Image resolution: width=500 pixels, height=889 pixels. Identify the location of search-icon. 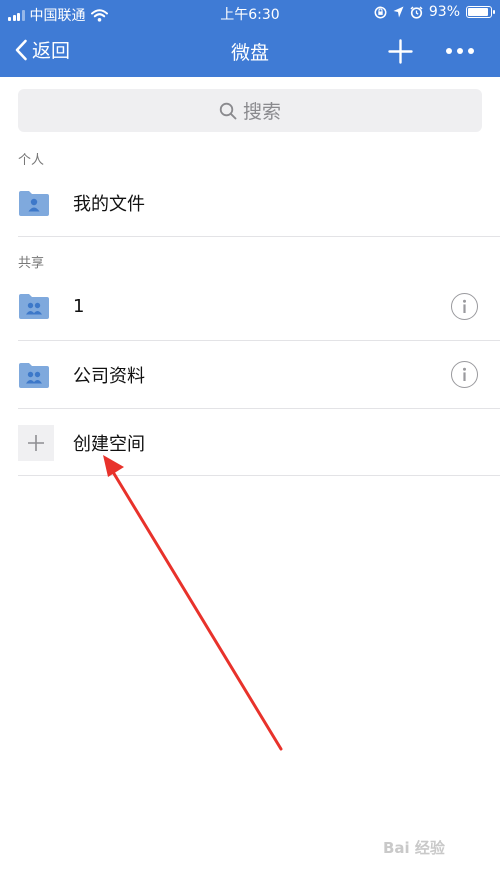
(228, 110).